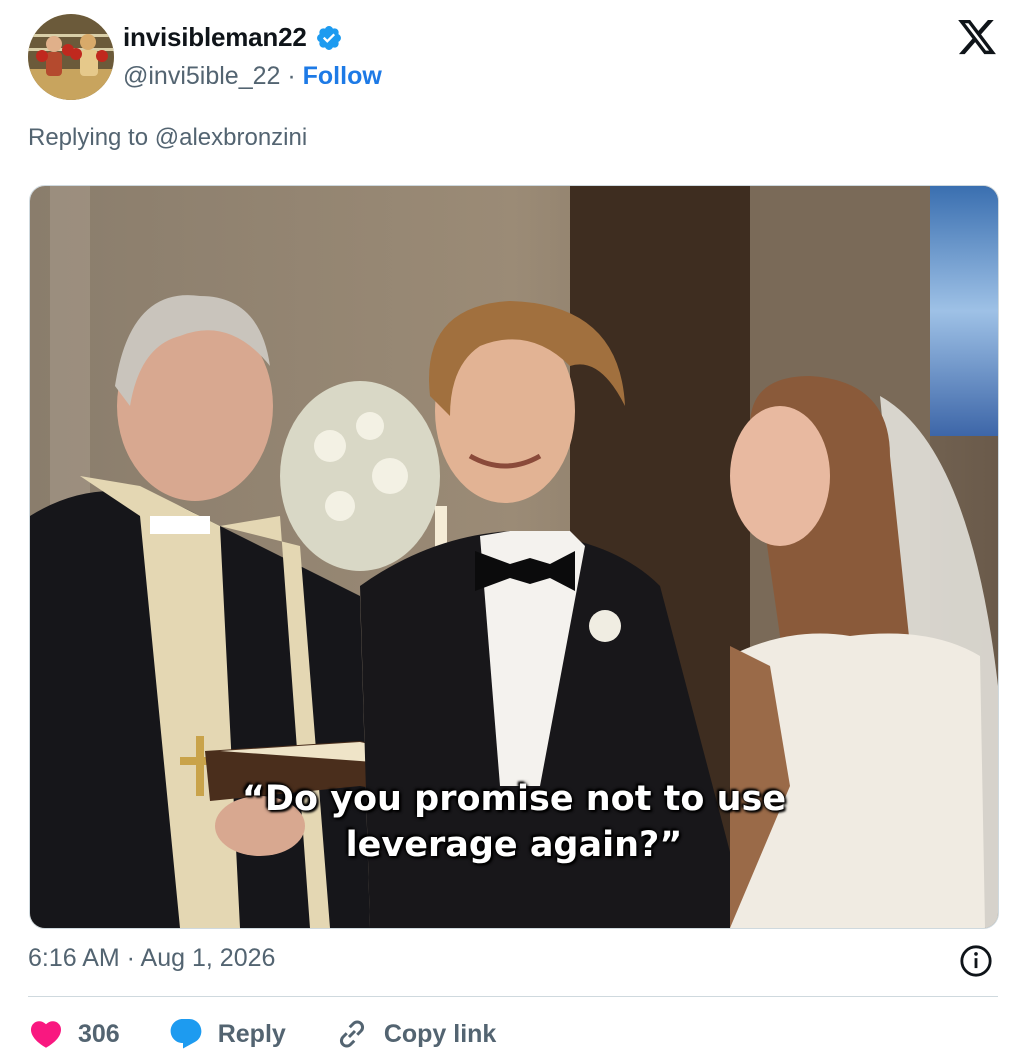 This screenshot has width=1024, height=1063. I want to click on avatar, so click(71, 57).